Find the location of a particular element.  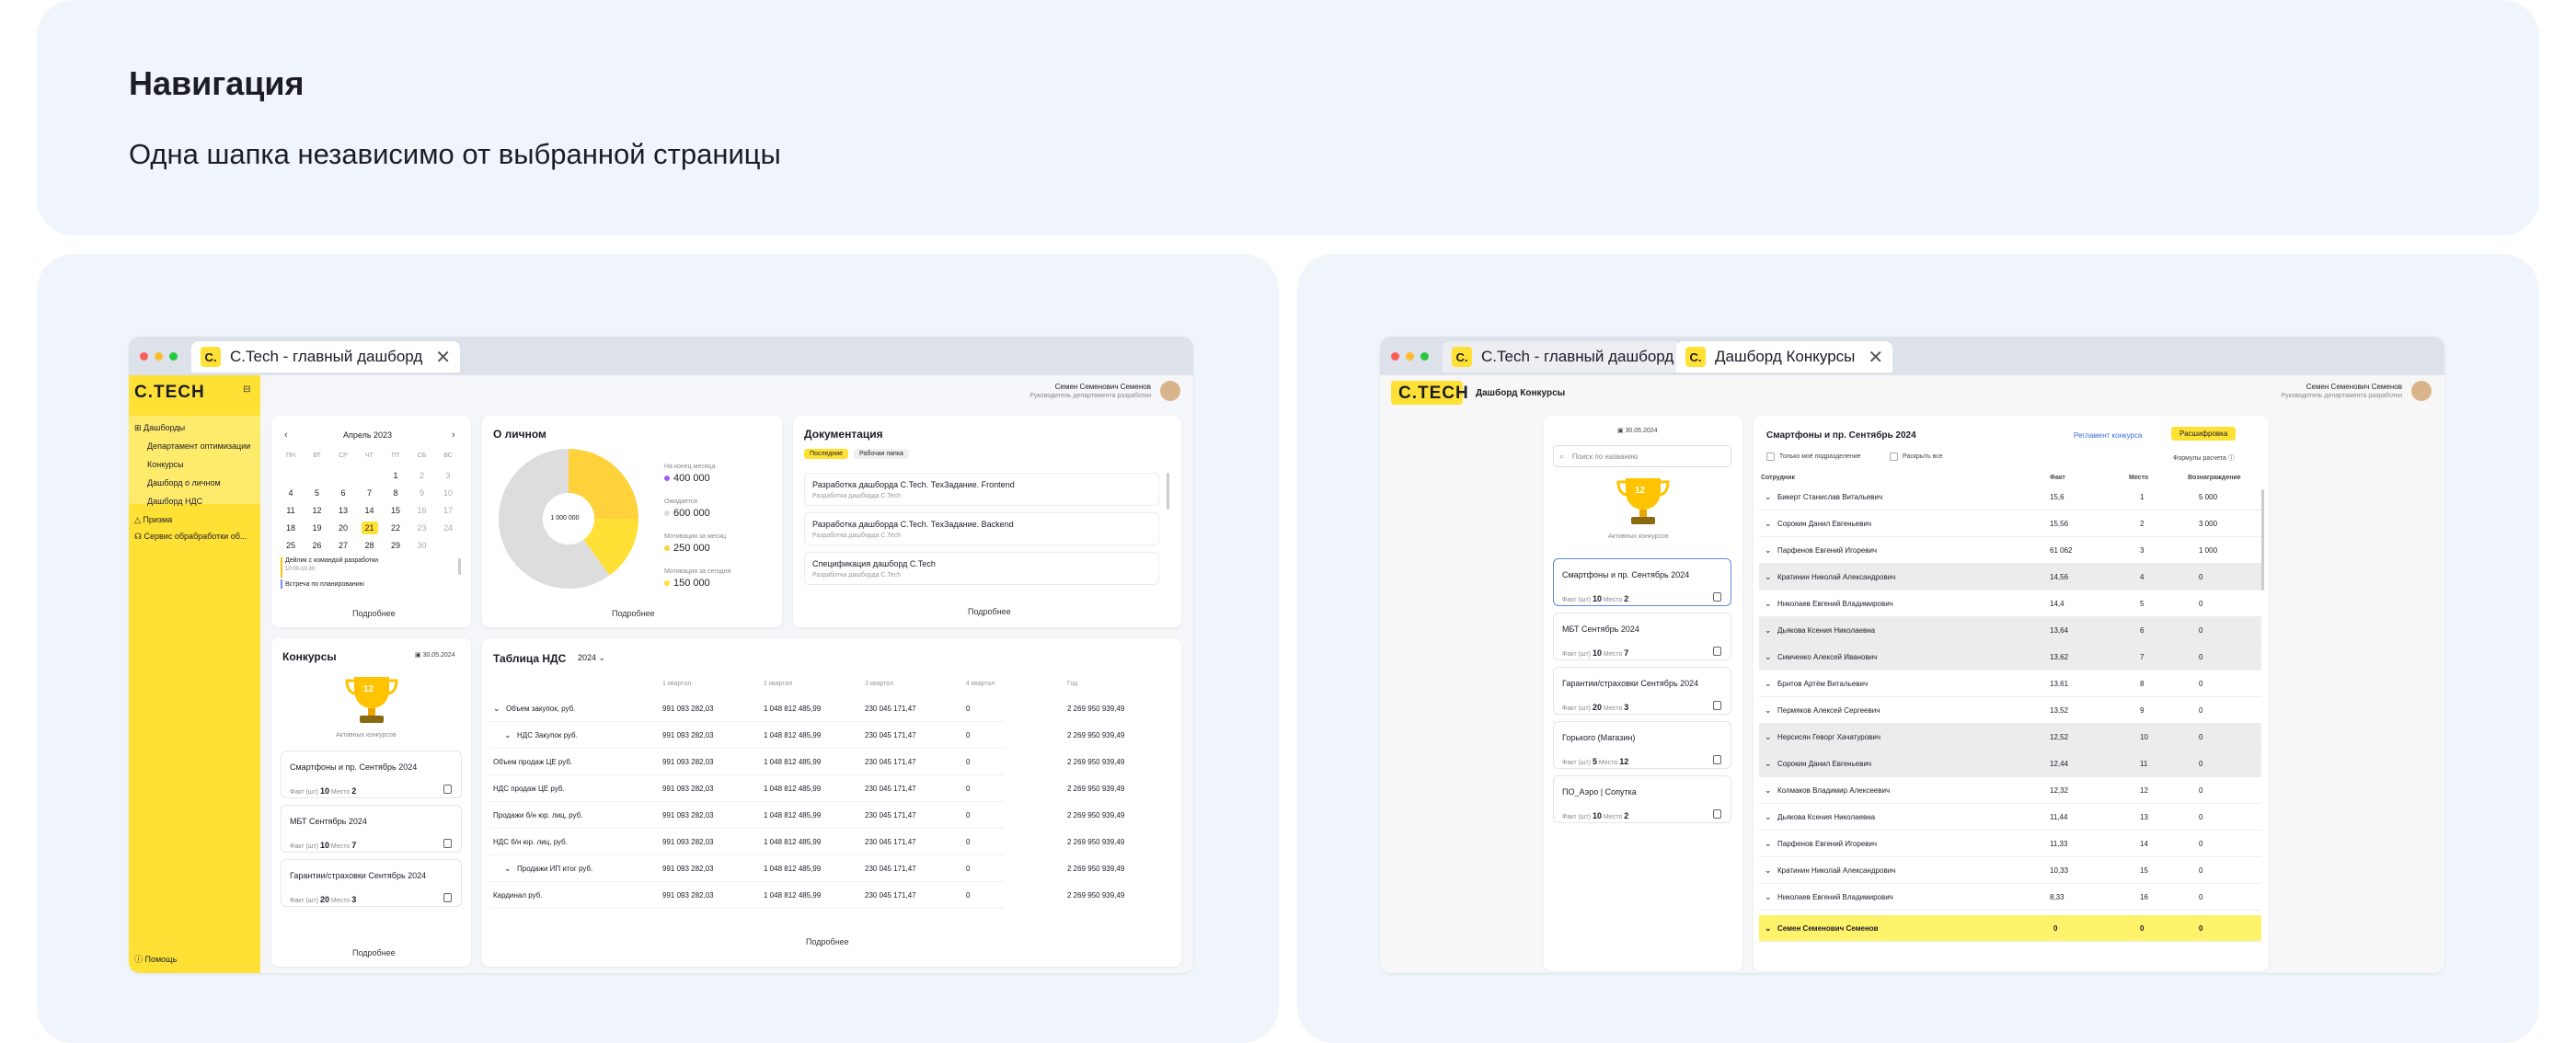

only-mine-checkbox is located at coordinates (1770, 457).